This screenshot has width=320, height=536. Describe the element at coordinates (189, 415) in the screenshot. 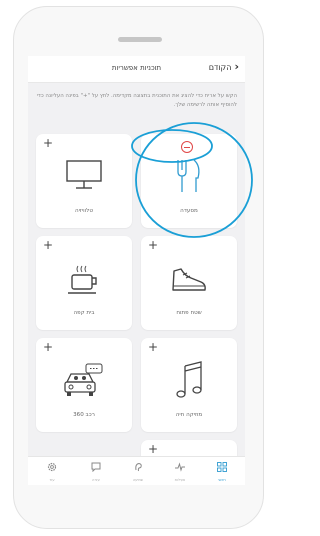

I see `program-label: מוזיקה חיה` at that location.